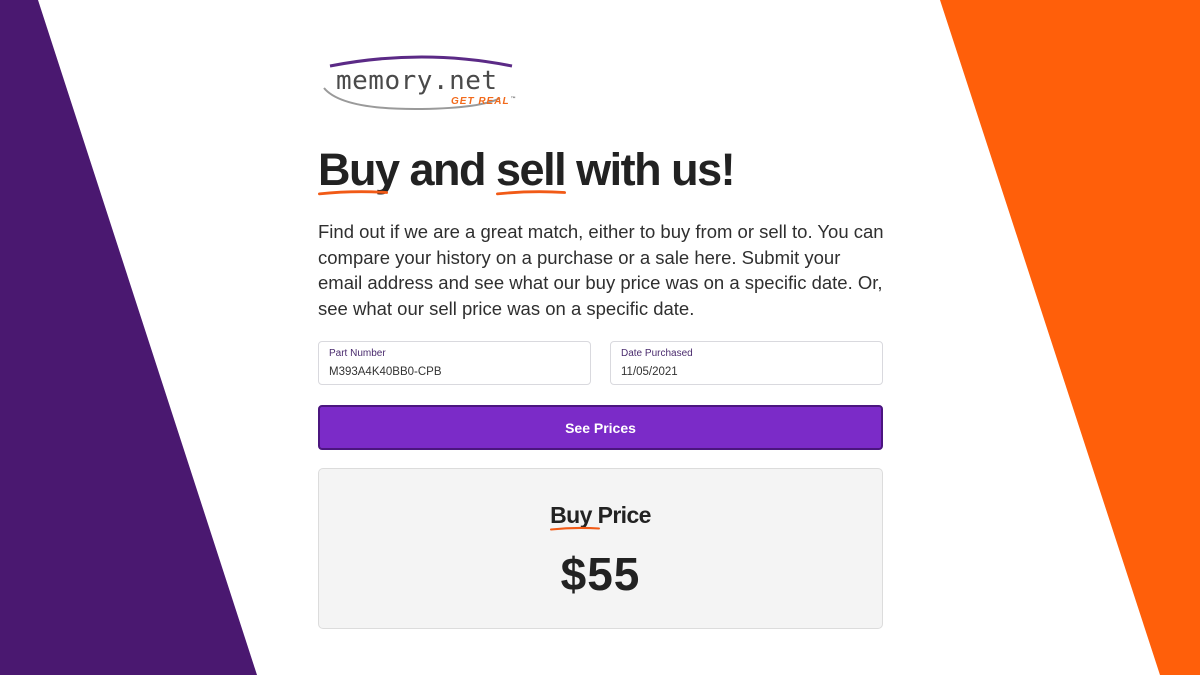 This screenshot has width=1200, height=675. What do you see at coordinates (454, 363) in the screenshot?
I see `part-number-field: Part Number M393A4K40BB0-CPB` at bounding box center [454, 363].